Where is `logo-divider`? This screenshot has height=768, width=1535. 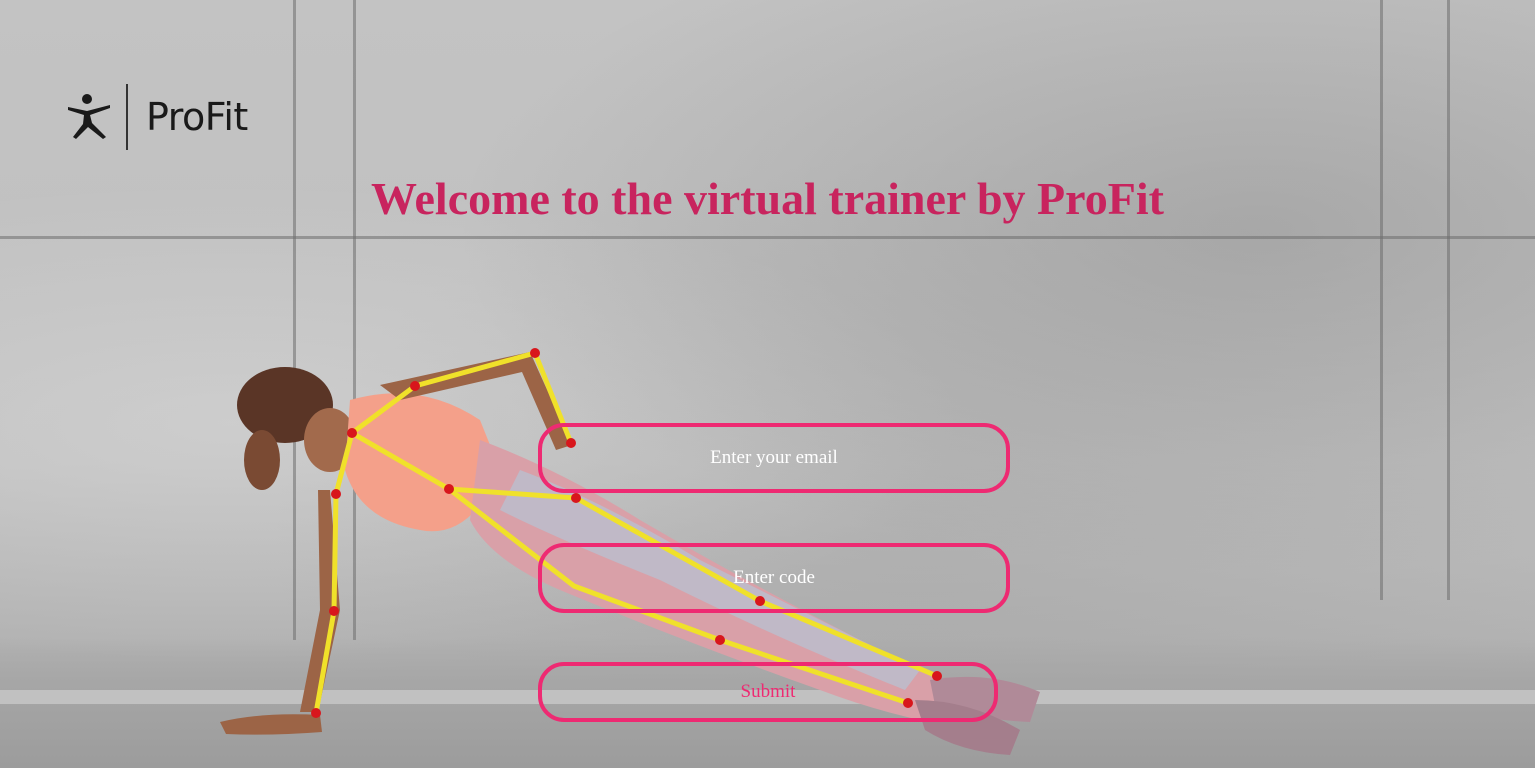 logo-divider is located at coordinates (127, 117).